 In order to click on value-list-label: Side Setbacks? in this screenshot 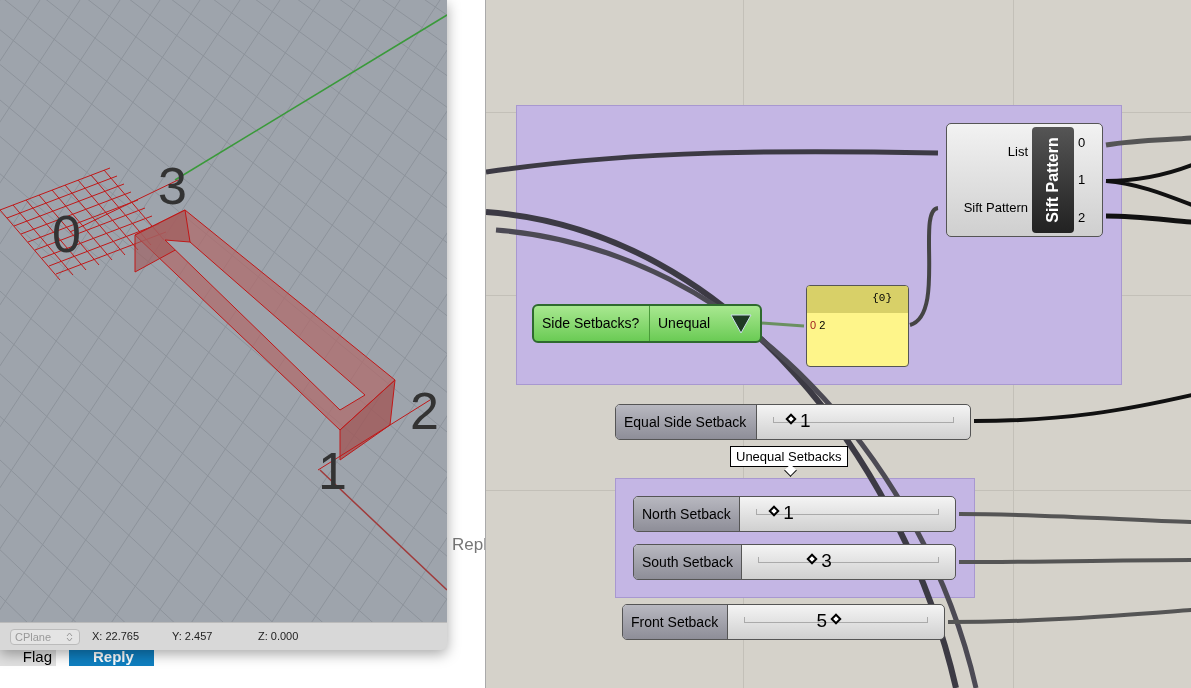, I will do `click(592, 323)`.